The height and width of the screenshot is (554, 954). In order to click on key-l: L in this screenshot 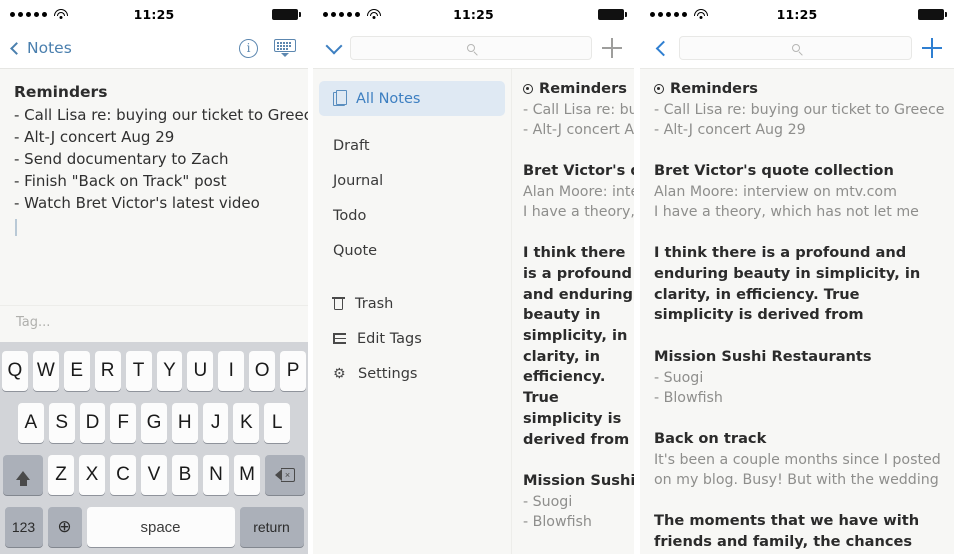, I will do `click(277, 423)`.